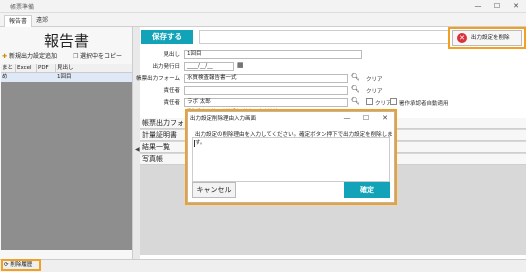  I want to click on table-row: 1回目, so click(66, 77).